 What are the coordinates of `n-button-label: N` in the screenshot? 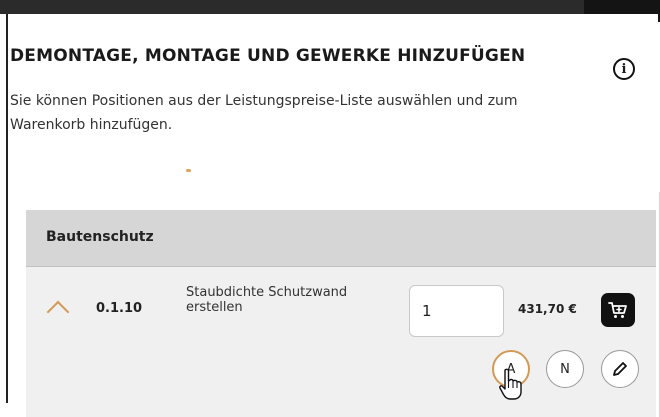 It's located at (565, 369).